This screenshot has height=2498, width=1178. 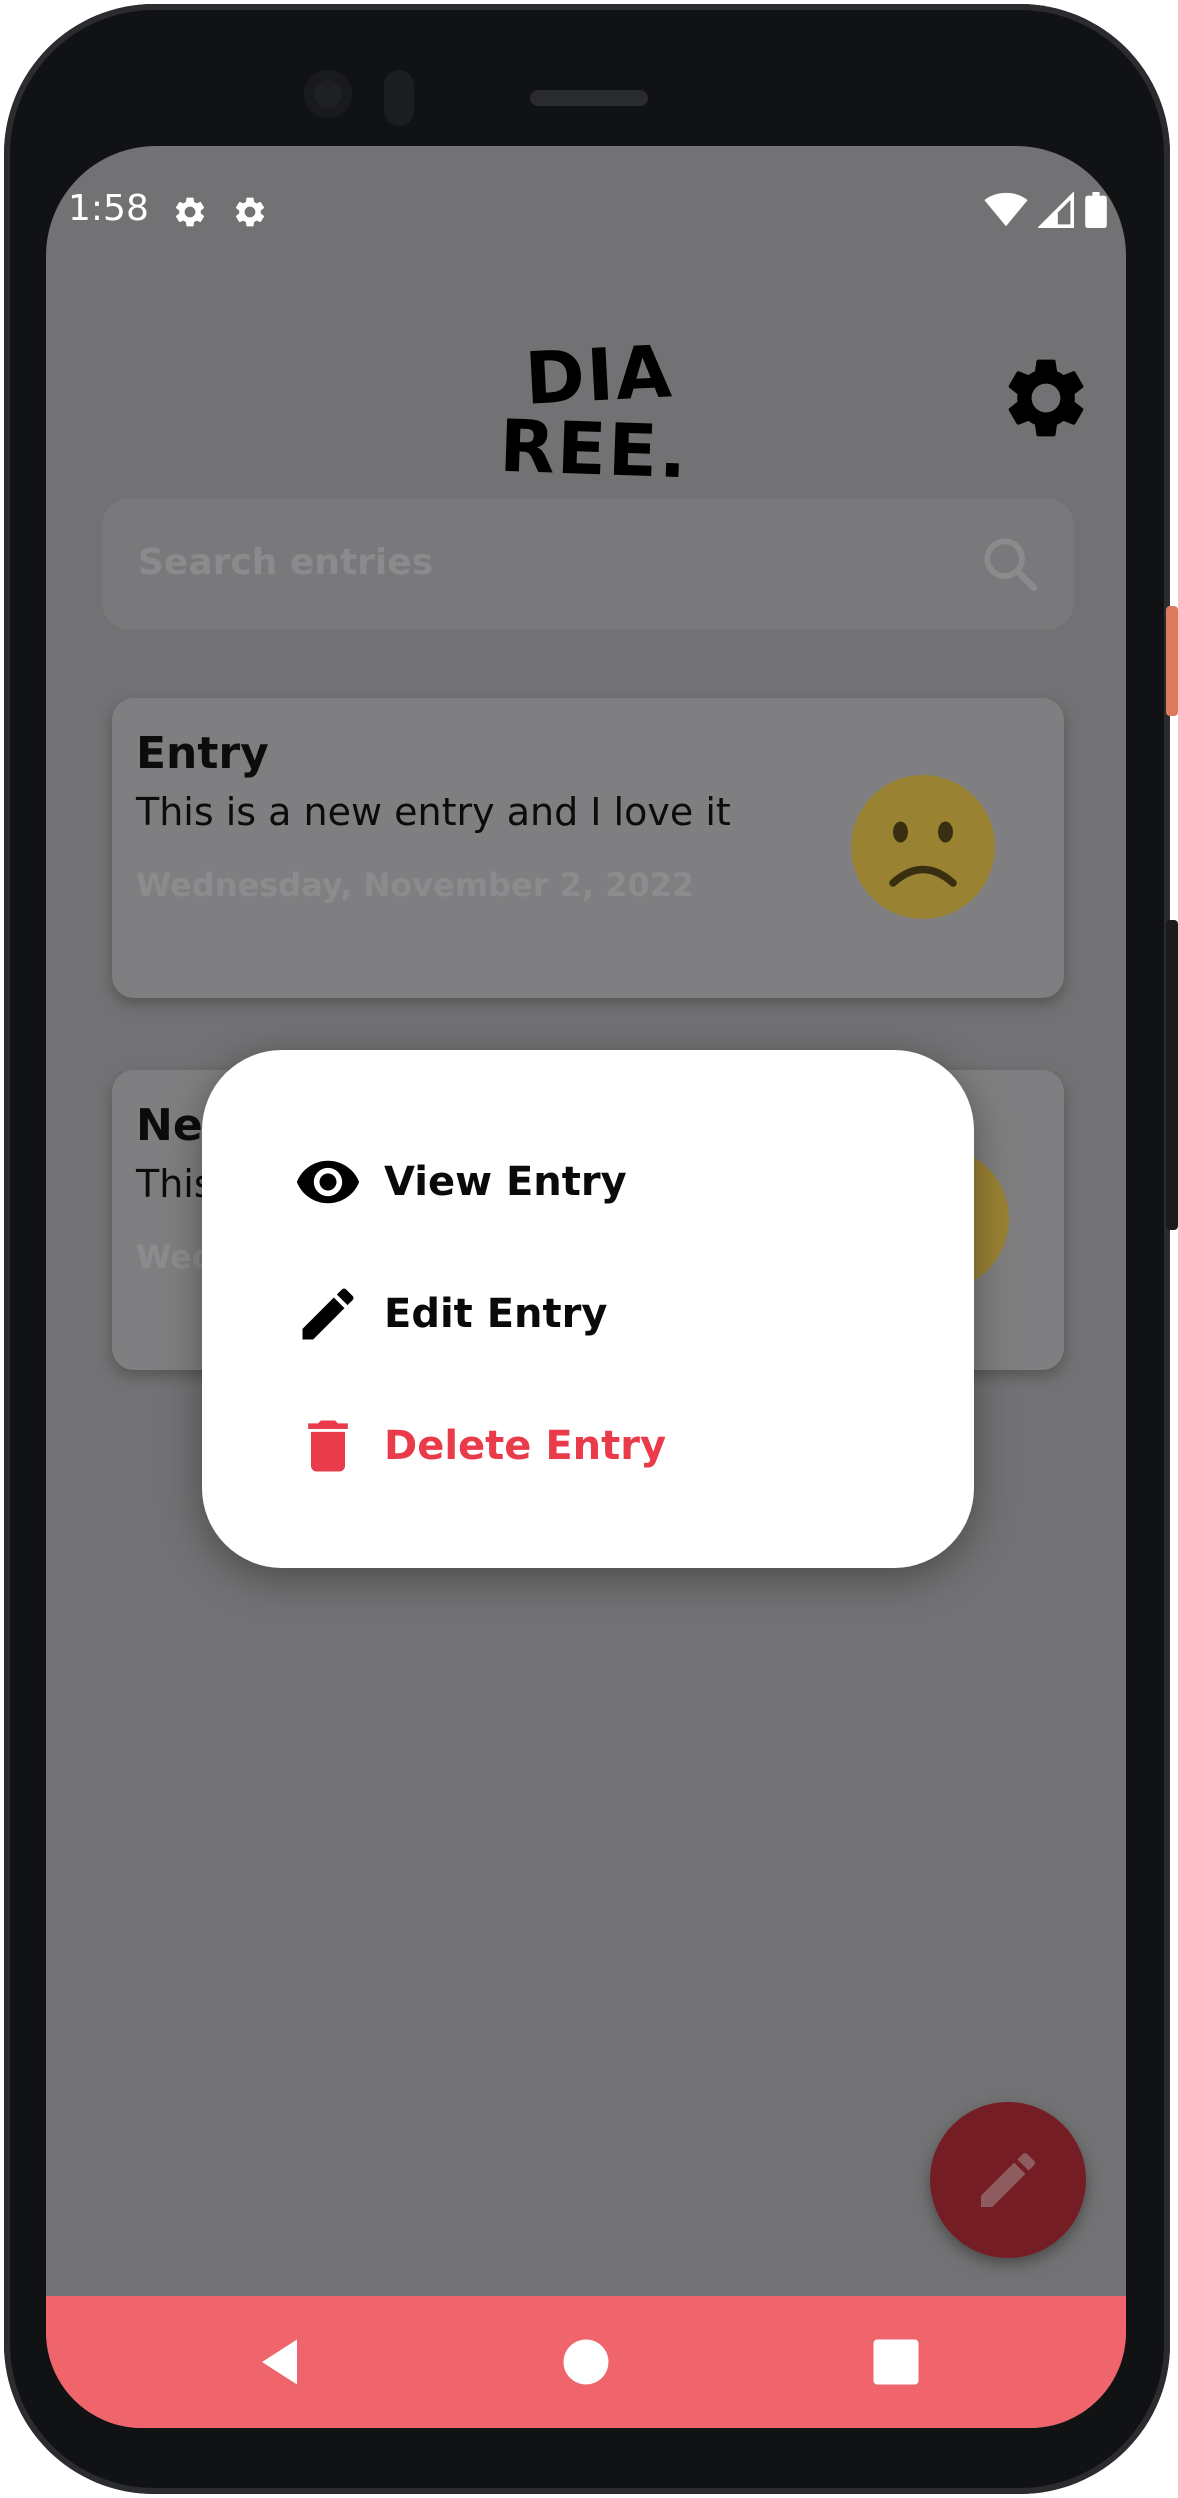 What do you see at coordinates (525, 1446) in the screenshot?
I see `delete-entry-label: Delete Entry` at bounding box center [525, 1446].